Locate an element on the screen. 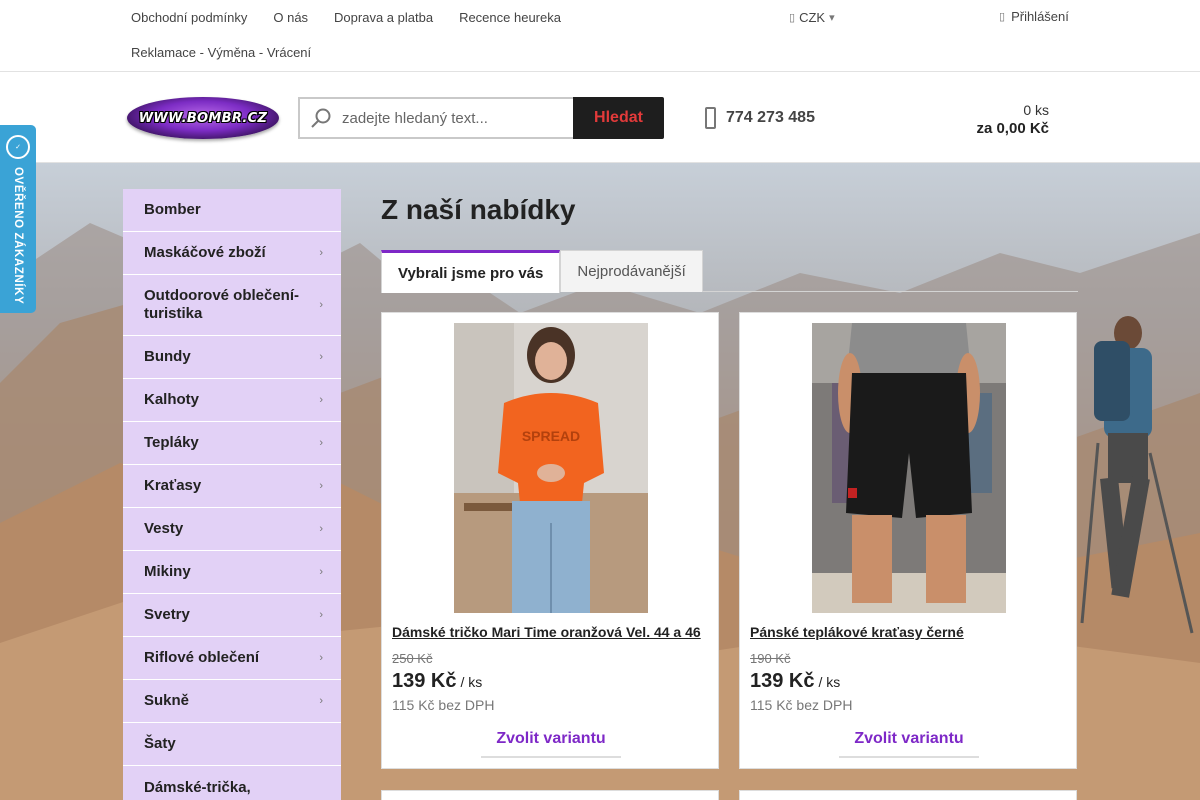  tab-bestsellers: Nejprodávanější is located at coordinates (631, 271).